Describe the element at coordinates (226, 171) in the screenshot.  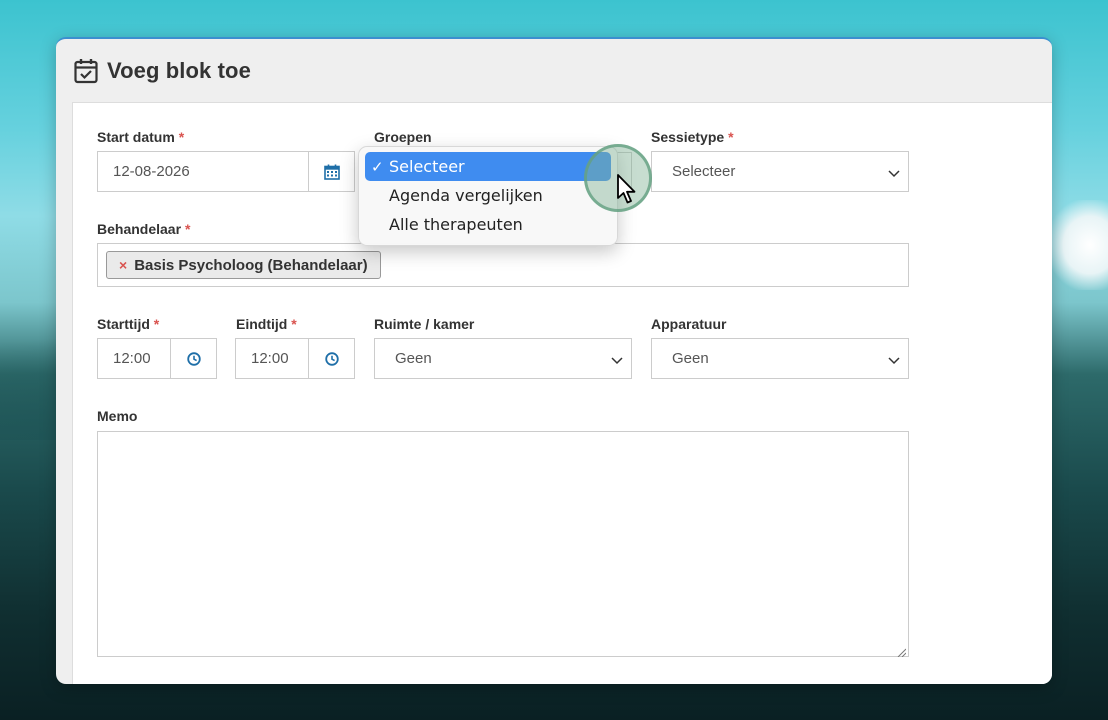
I see `start-date-input: 12-08-2026` at that location.